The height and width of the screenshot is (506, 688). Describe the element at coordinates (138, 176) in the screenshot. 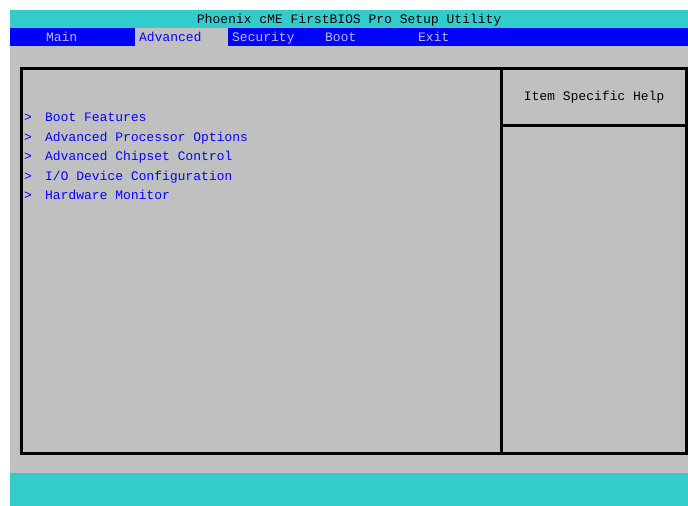

I see `submenu-item: I/O Device Configuration` at that location.